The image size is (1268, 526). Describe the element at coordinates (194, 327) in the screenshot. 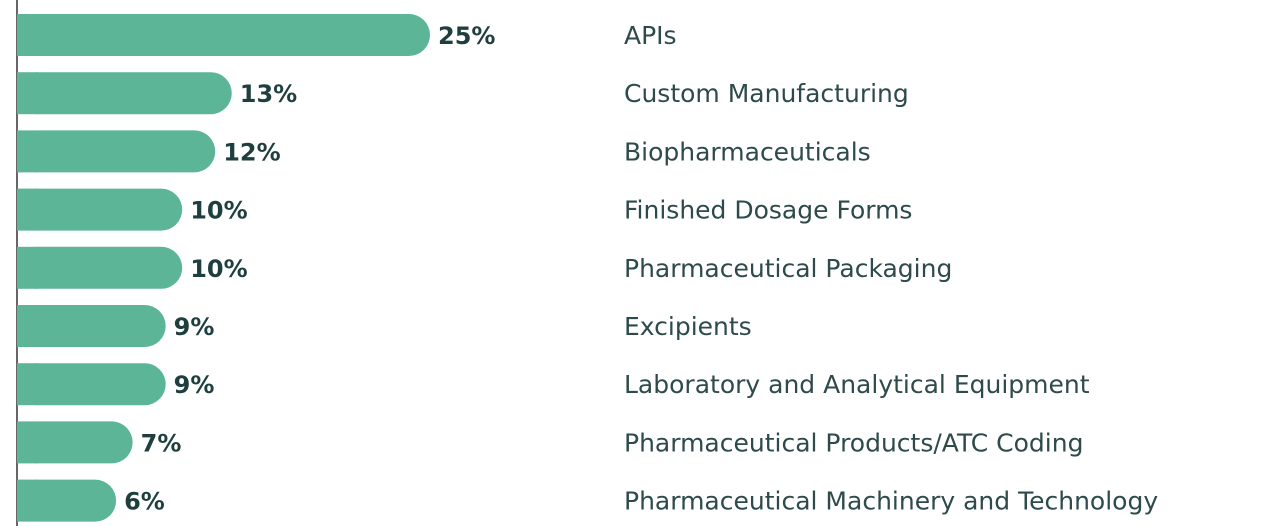

I see `value-label-6: 9%` at that location.